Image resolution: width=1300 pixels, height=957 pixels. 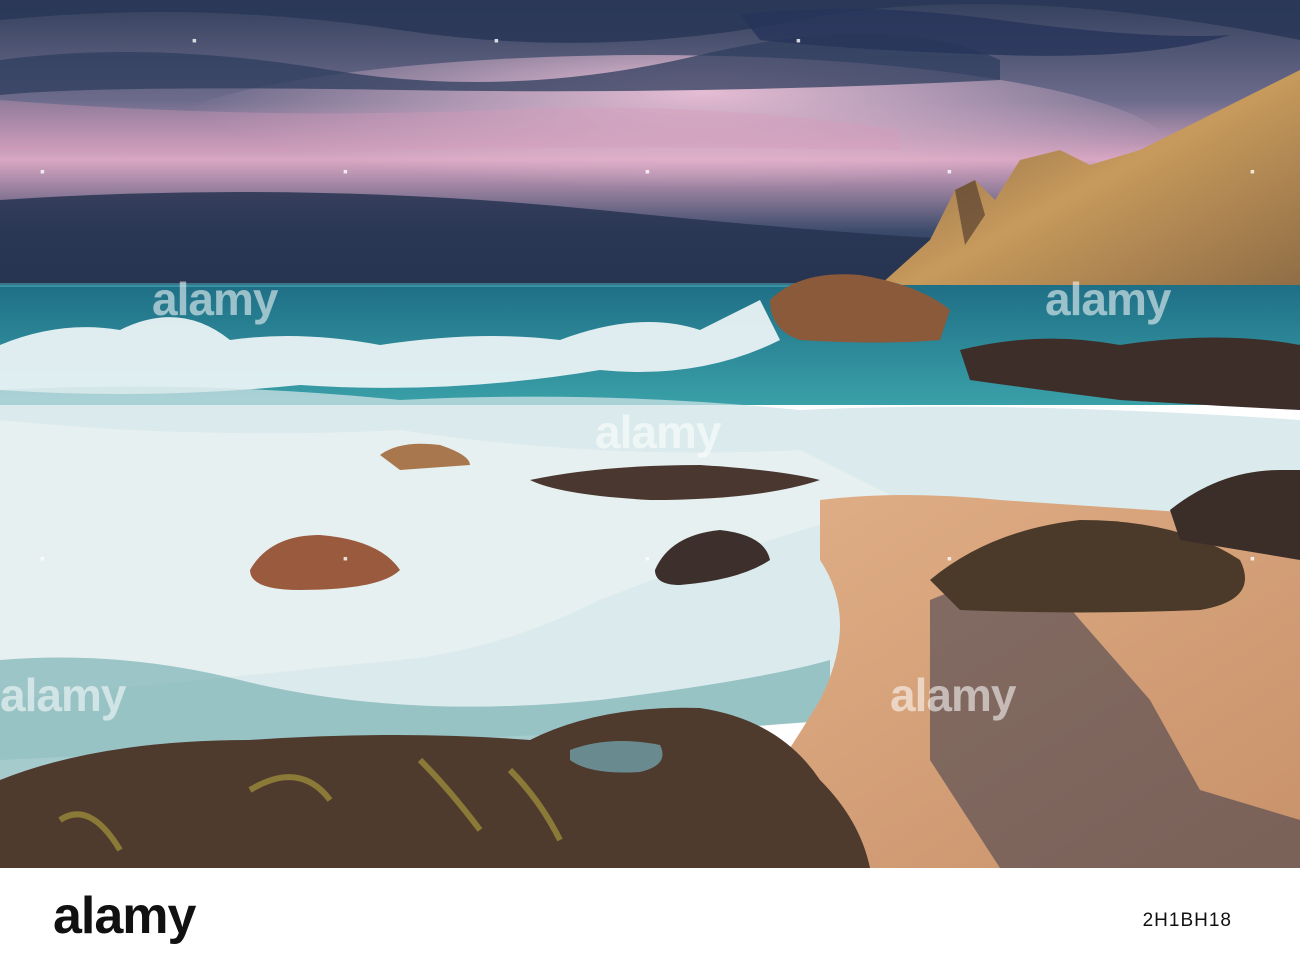 What do you see at coordinates (124, 916) in the screenshot?
I see `brand-logo: alamy` at bounding box center [124, 916].